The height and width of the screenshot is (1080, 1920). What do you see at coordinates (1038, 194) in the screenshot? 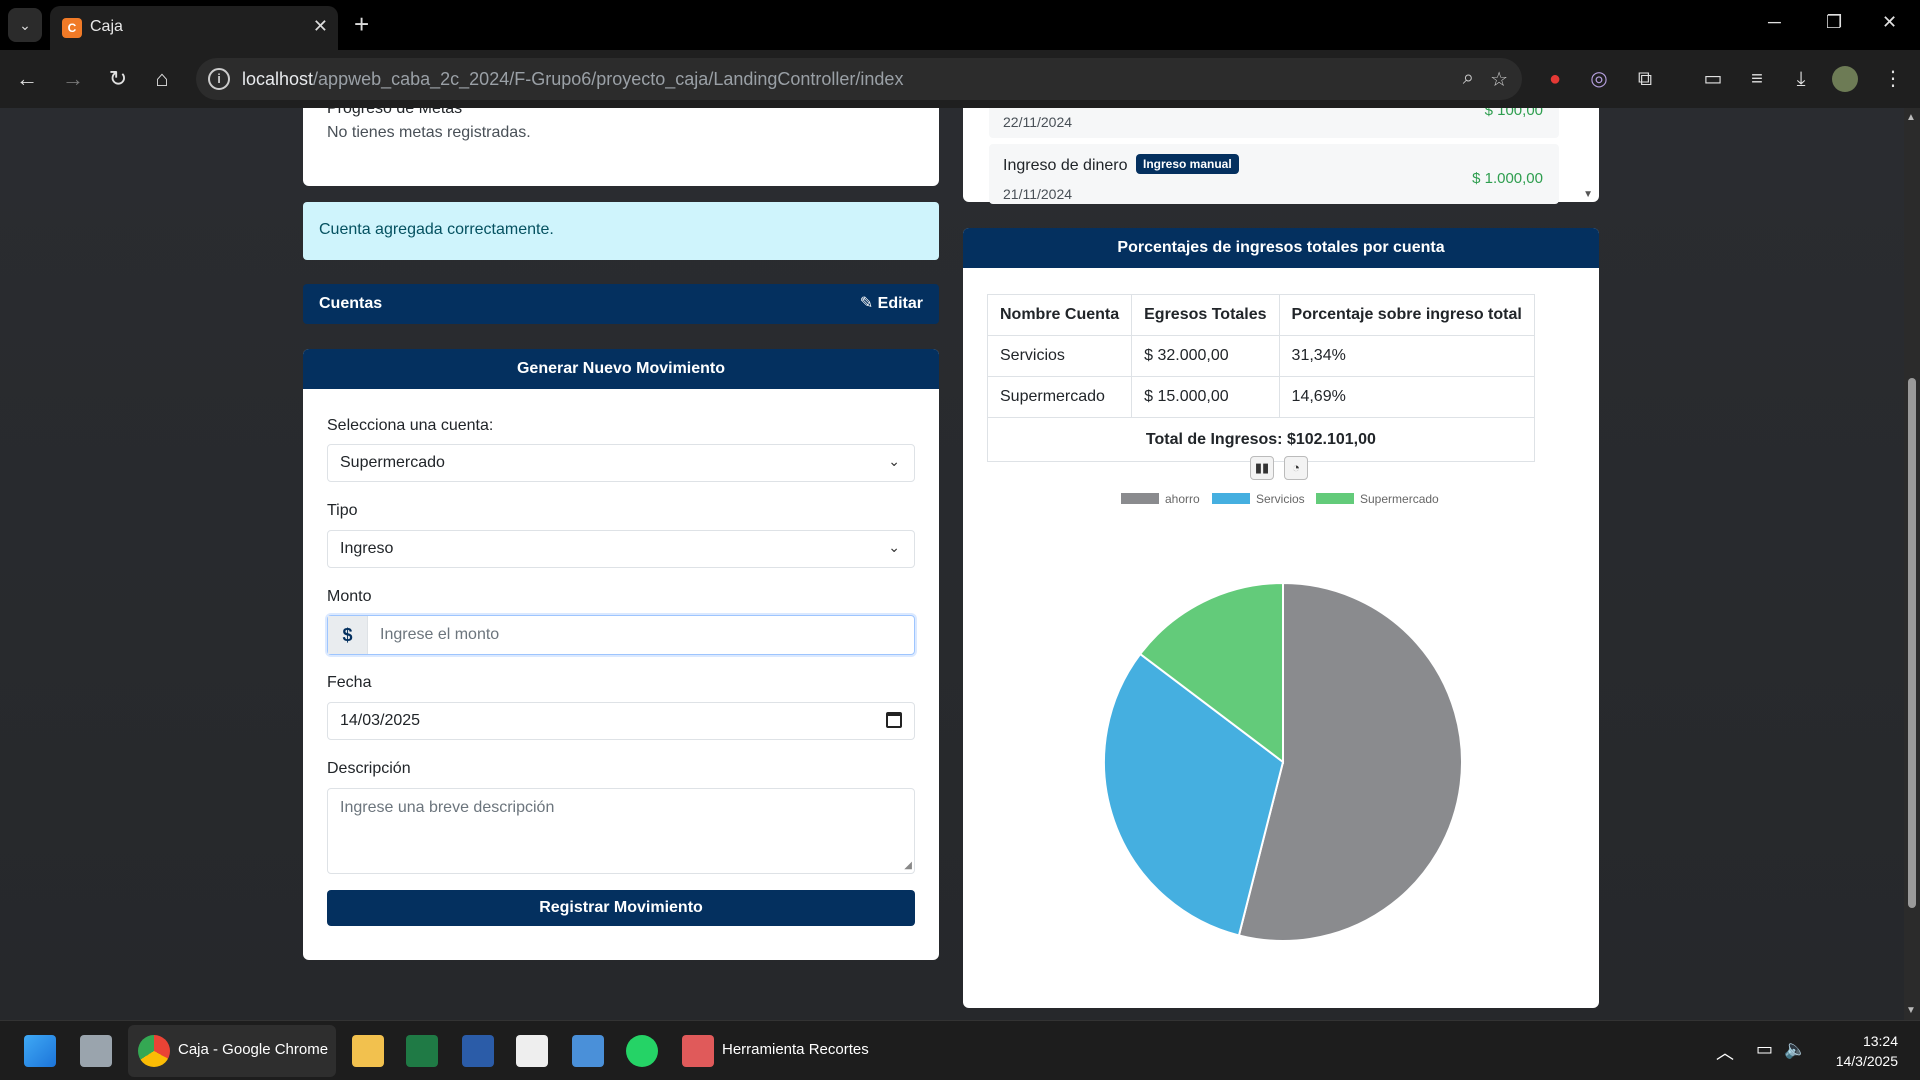
I see `movement-date: 21/11/2024` at bounding box center [1038, 194].